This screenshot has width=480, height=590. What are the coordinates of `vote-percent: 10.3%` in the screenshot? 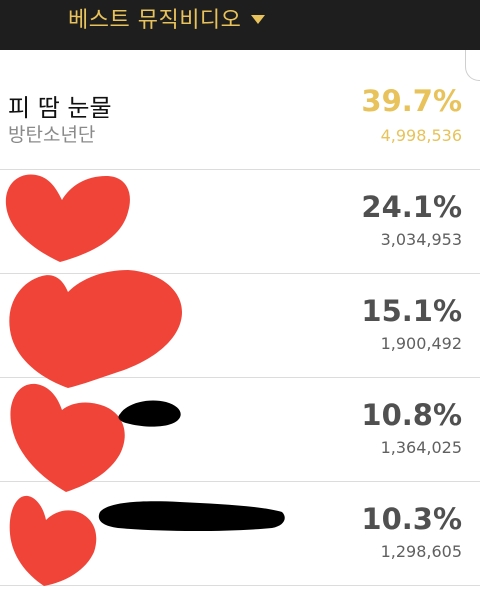 It's located at (411, 519).